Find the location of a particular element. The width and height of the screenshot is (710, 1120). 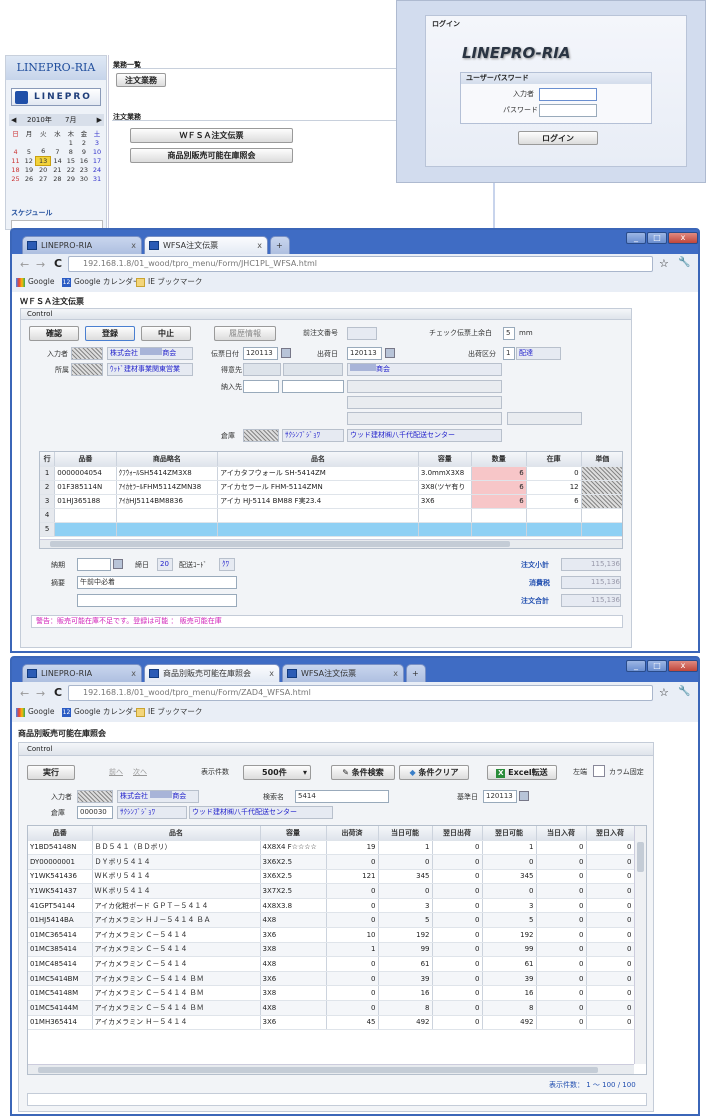

table-cell: ｸﾌｳｫｰﾙSH5414ZM3X8 is located at coordinates (167, 473).